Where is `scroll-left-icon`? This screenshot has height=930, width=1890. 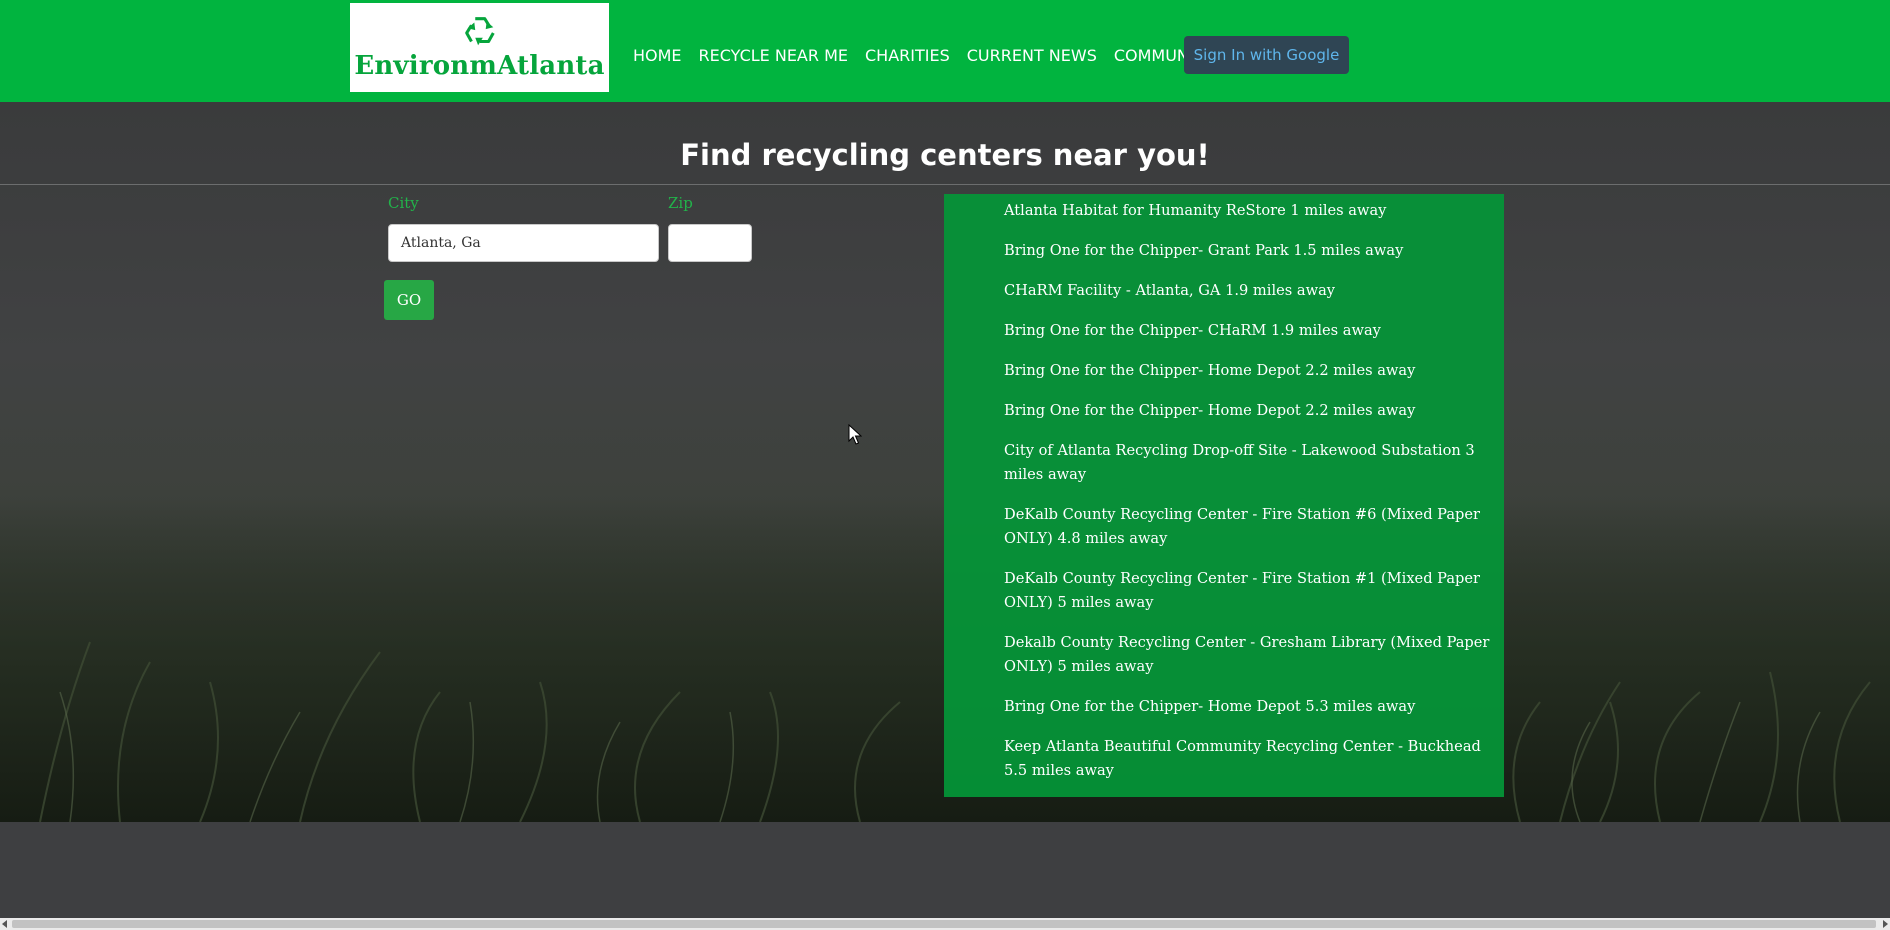 scroll-left-icon is located at coordinates (4, 924).